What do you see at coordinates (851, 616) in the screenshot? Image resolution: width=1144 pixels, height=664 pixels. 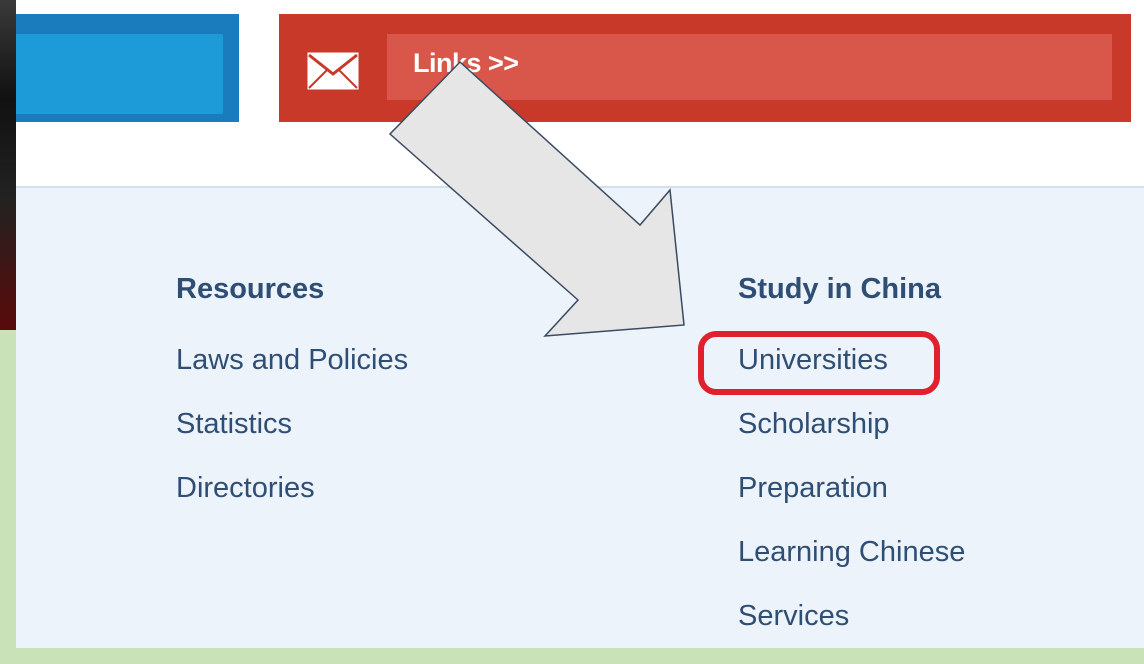 I see `link-services: Services` at bounding box center [851, 616].